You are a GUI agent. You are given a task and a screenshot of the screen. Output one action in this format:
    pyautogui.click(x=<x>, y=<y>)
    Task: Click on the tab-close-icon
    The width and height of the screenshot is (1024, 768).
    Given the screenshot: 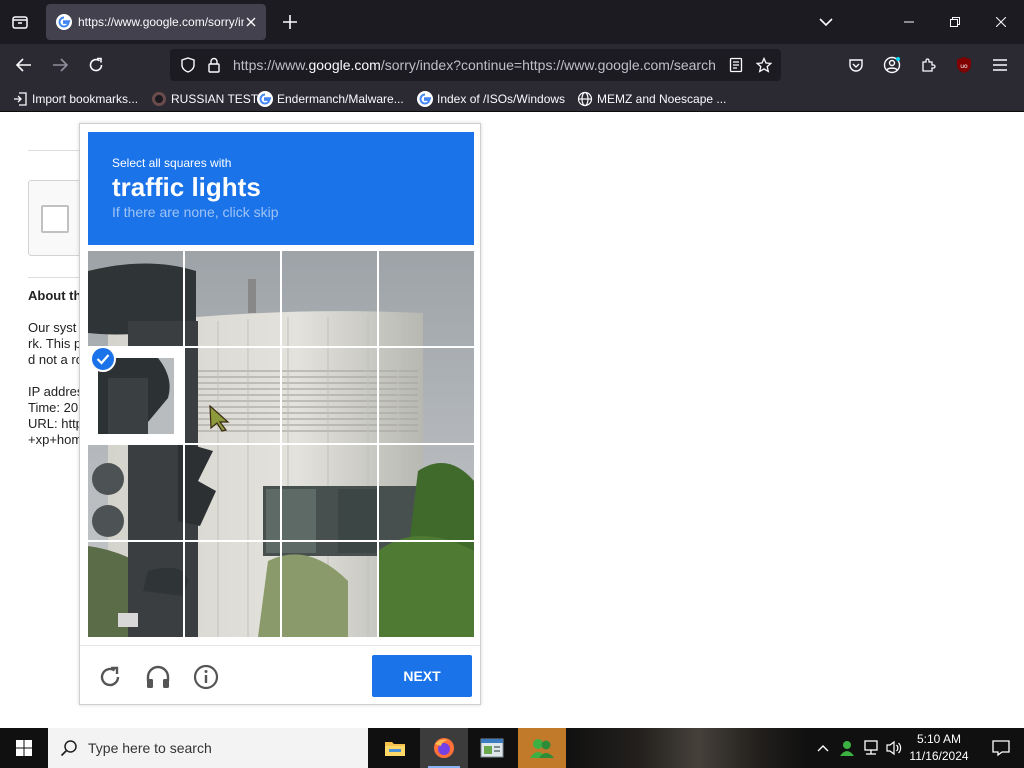 What is the action you would take?
    pyautogui.click(x=251, y=22)
    